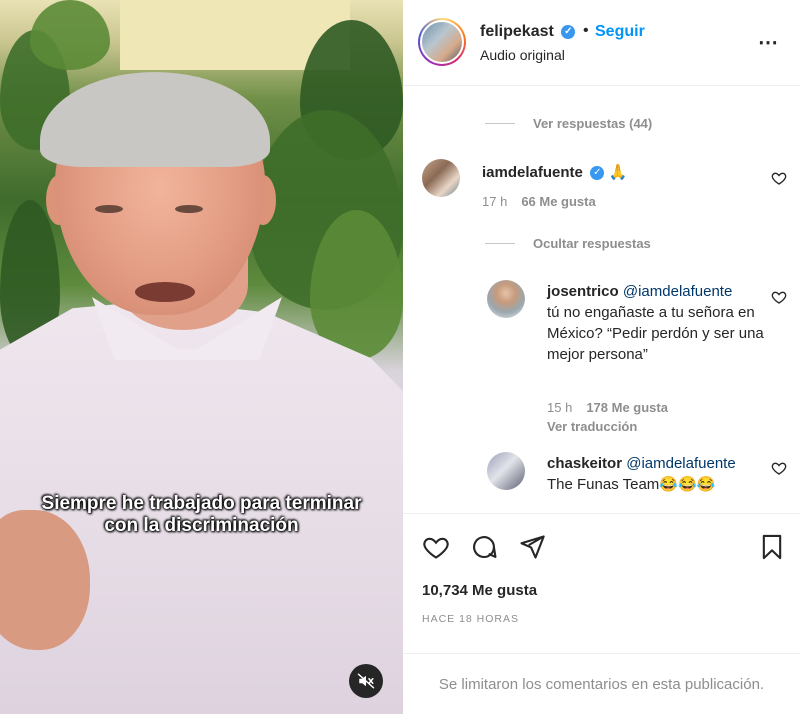 The height and width of the screenshot is (714, 800). Describe the element at coordinates (436, 547) in the screenshot. I see `like-heart-icon` at that location.